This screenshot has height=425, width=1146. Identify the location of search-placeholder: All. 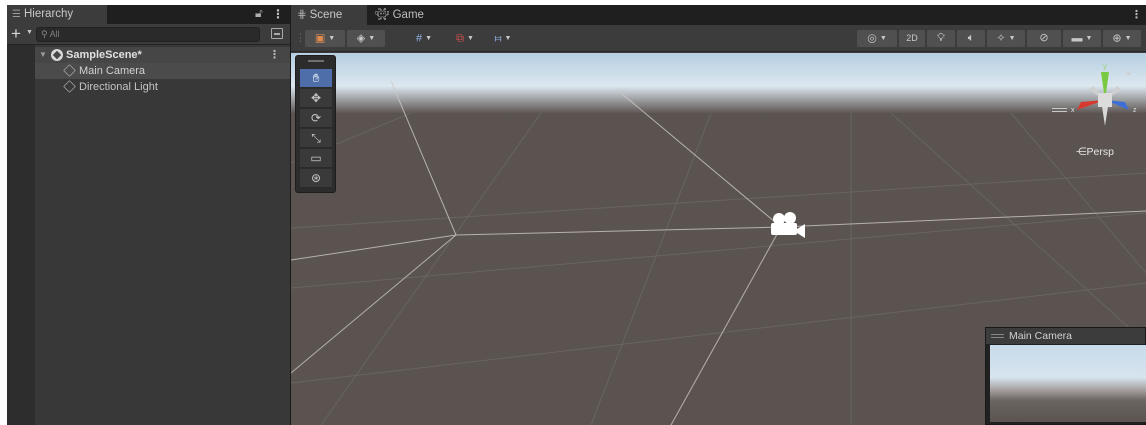
(54, 34).